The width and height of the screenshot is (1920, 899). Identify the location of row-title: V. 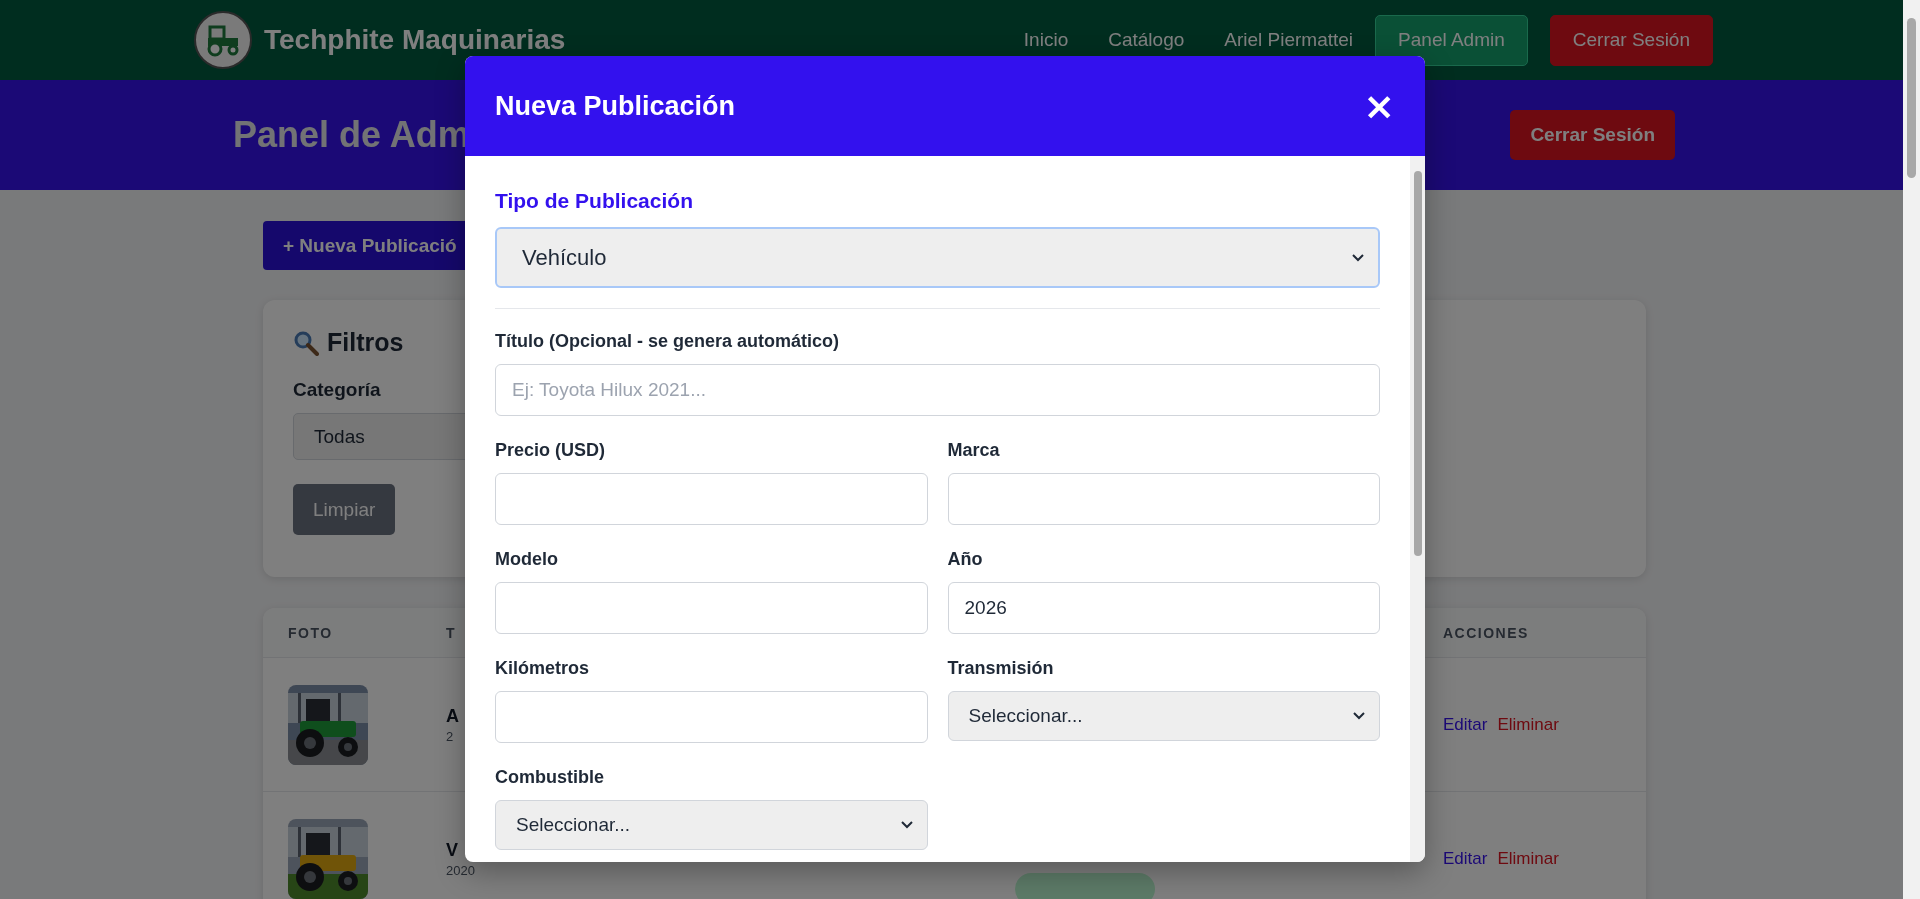
(452, 850).